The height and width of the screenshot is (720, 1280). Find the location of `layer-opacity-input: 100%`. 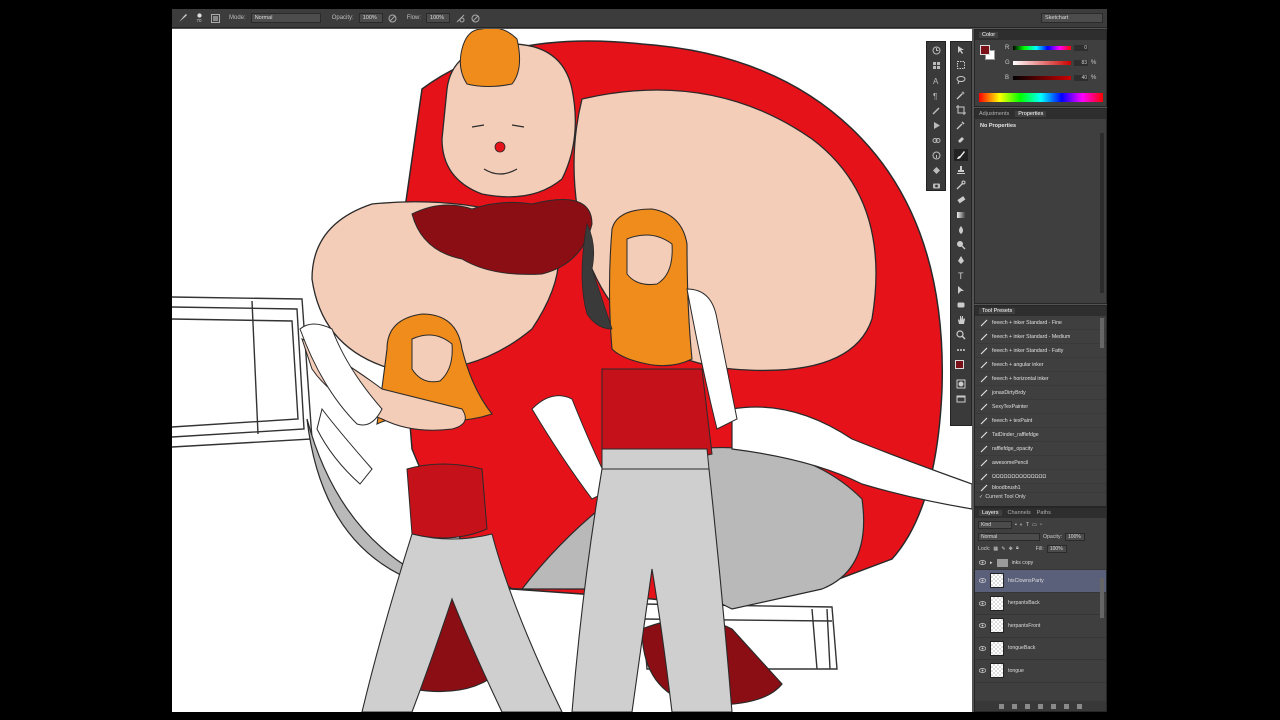

layer-opacity-input: 100% is located at coordinates (1075, 536).